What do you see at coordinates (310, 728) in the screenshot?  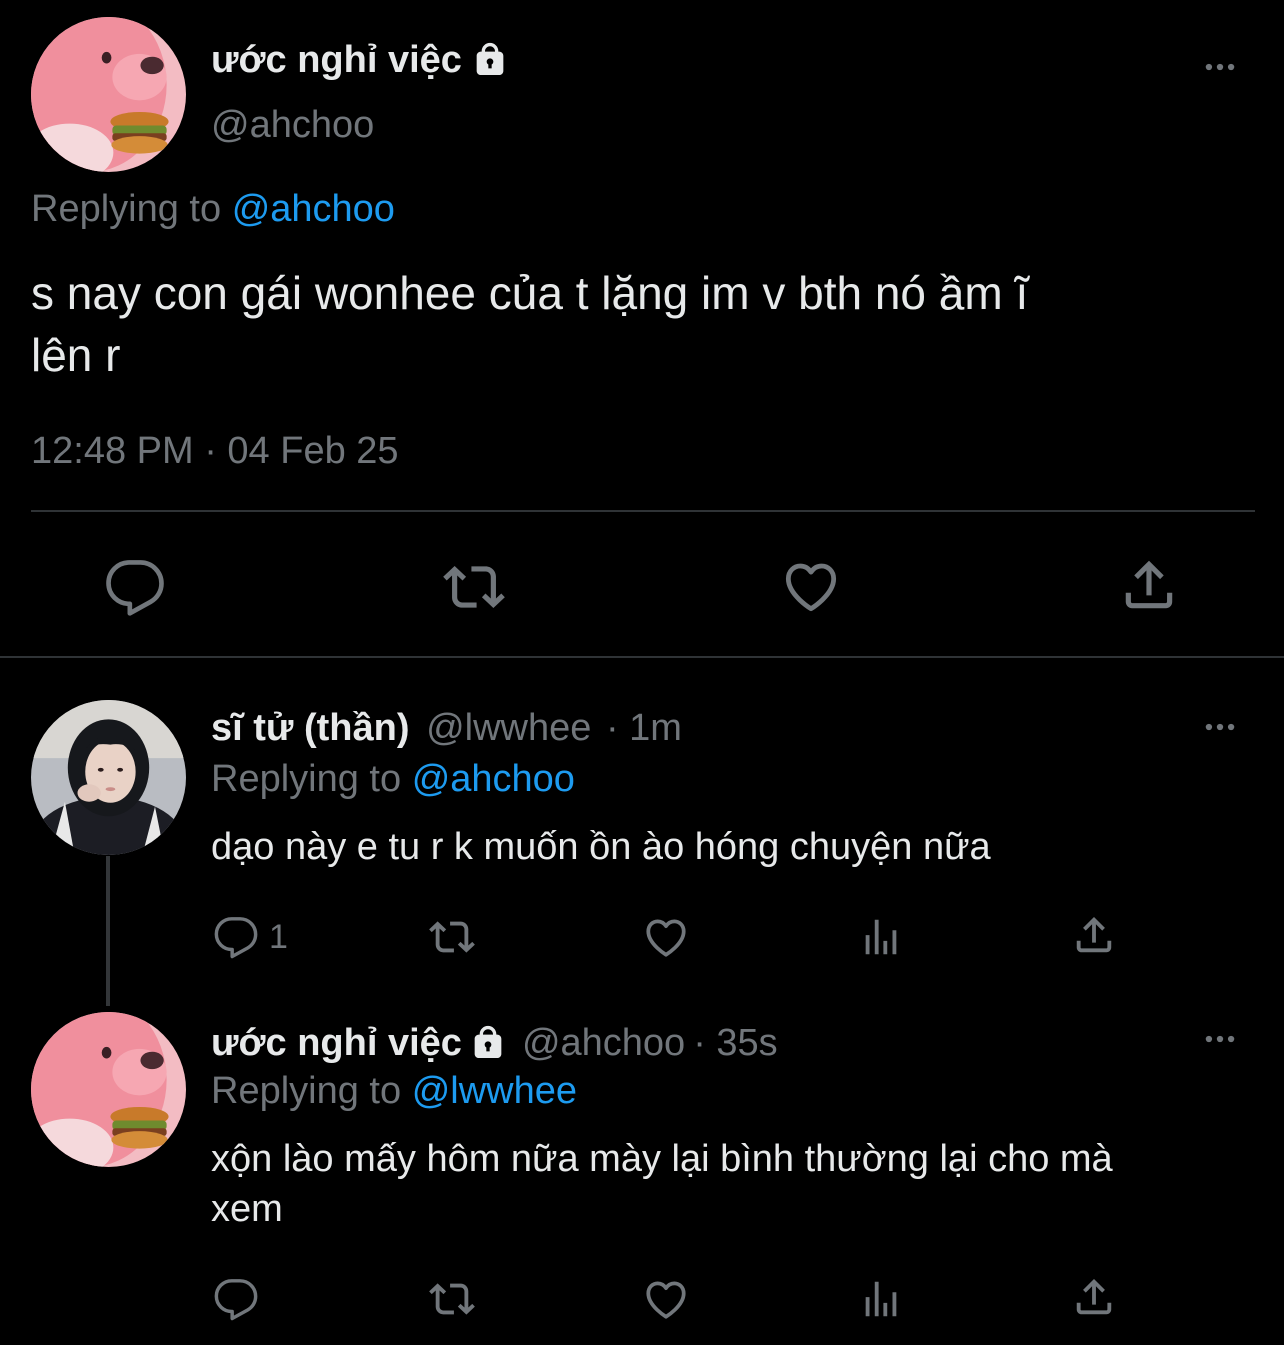 I see `display-name: sĩ tử (thần)` at bounding box center [310, 728].